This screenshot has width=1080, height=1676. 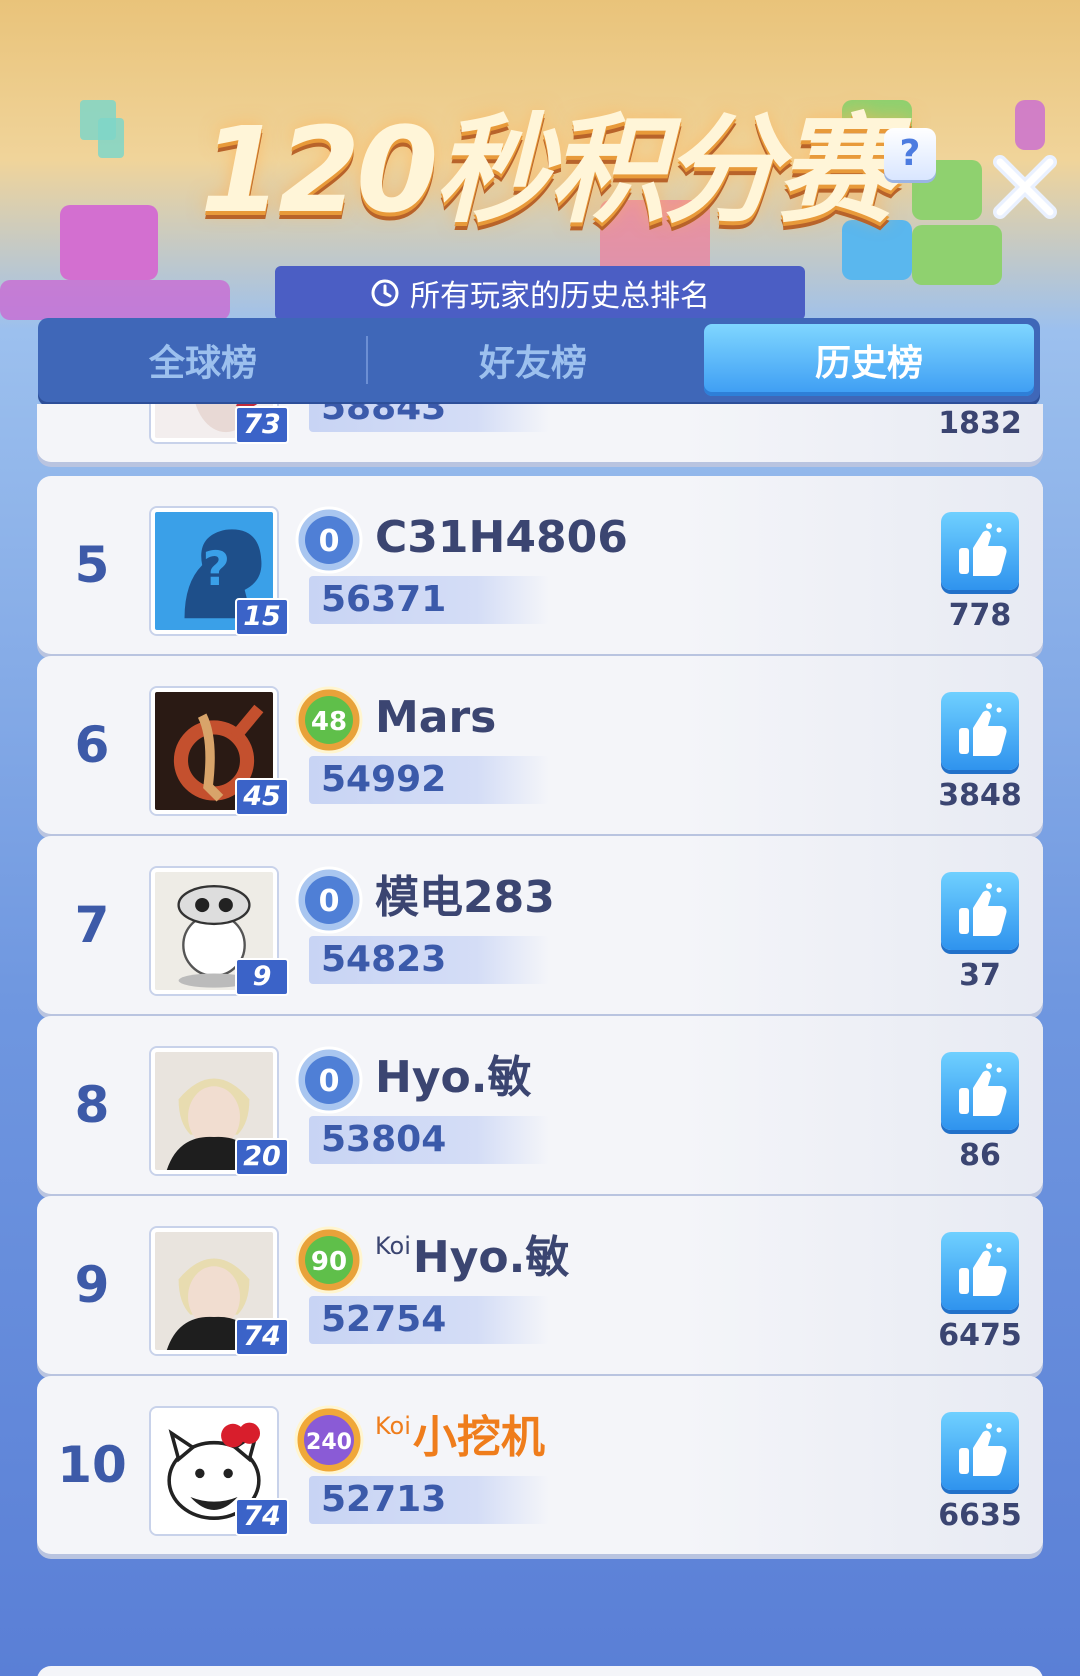 I want to click on leaderboard-row: 4 73 58843 1832, so click(x=540, y=433).